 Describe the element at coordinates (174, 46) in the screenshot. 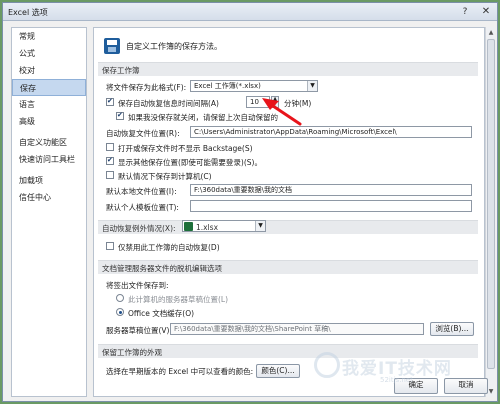

I see `panel-header-text: 自定义工作簿的保存方法。` at that location.